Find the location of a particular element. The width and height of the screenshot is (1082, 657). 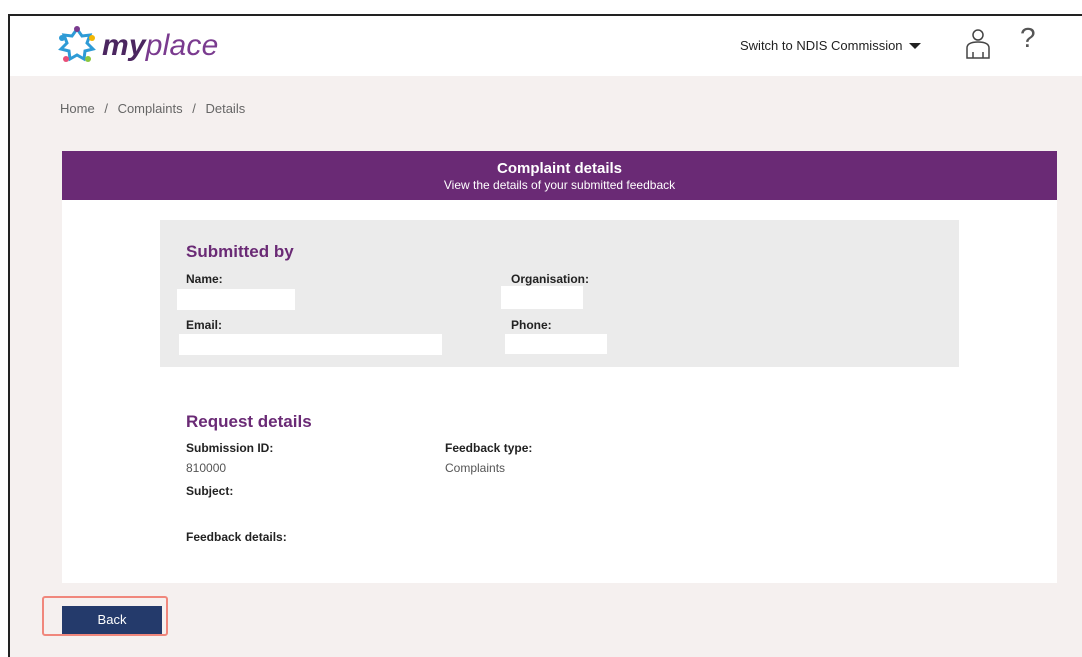

logo-text-bold: my is located at coordinates (124, 45).